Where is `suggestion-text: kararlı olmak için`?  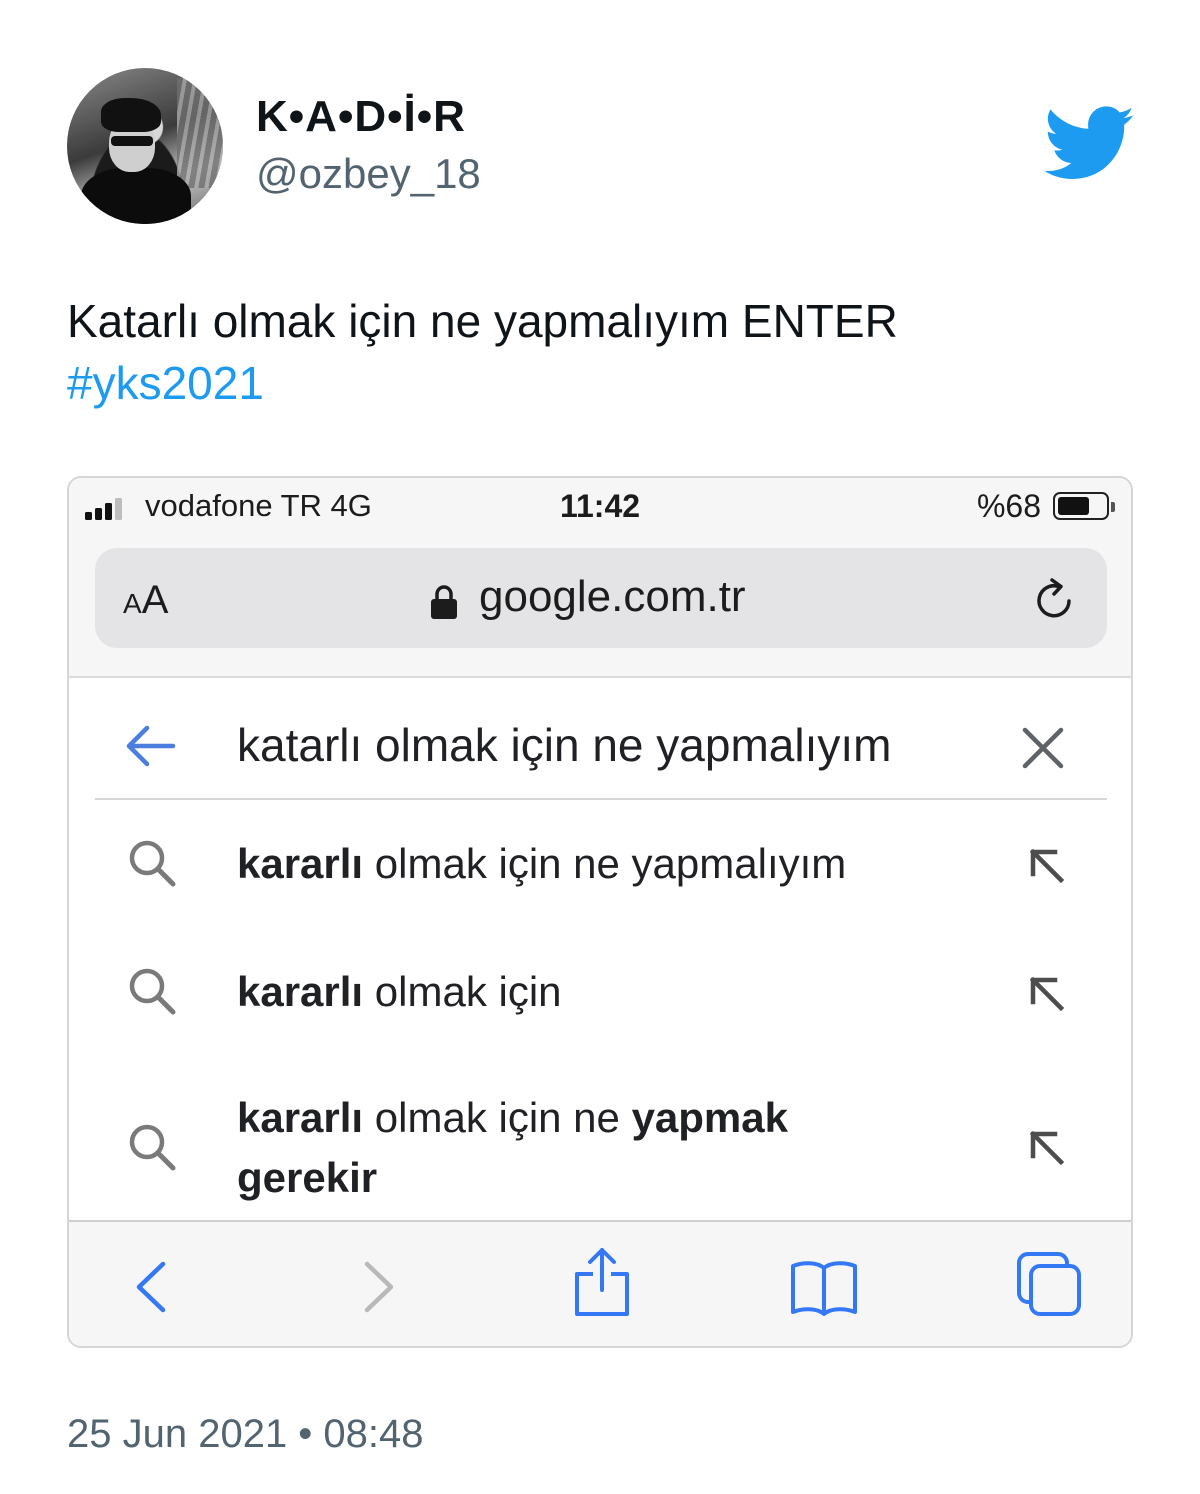
suggestion-text: kararlı olmak için is located at coordinates (567, 992).